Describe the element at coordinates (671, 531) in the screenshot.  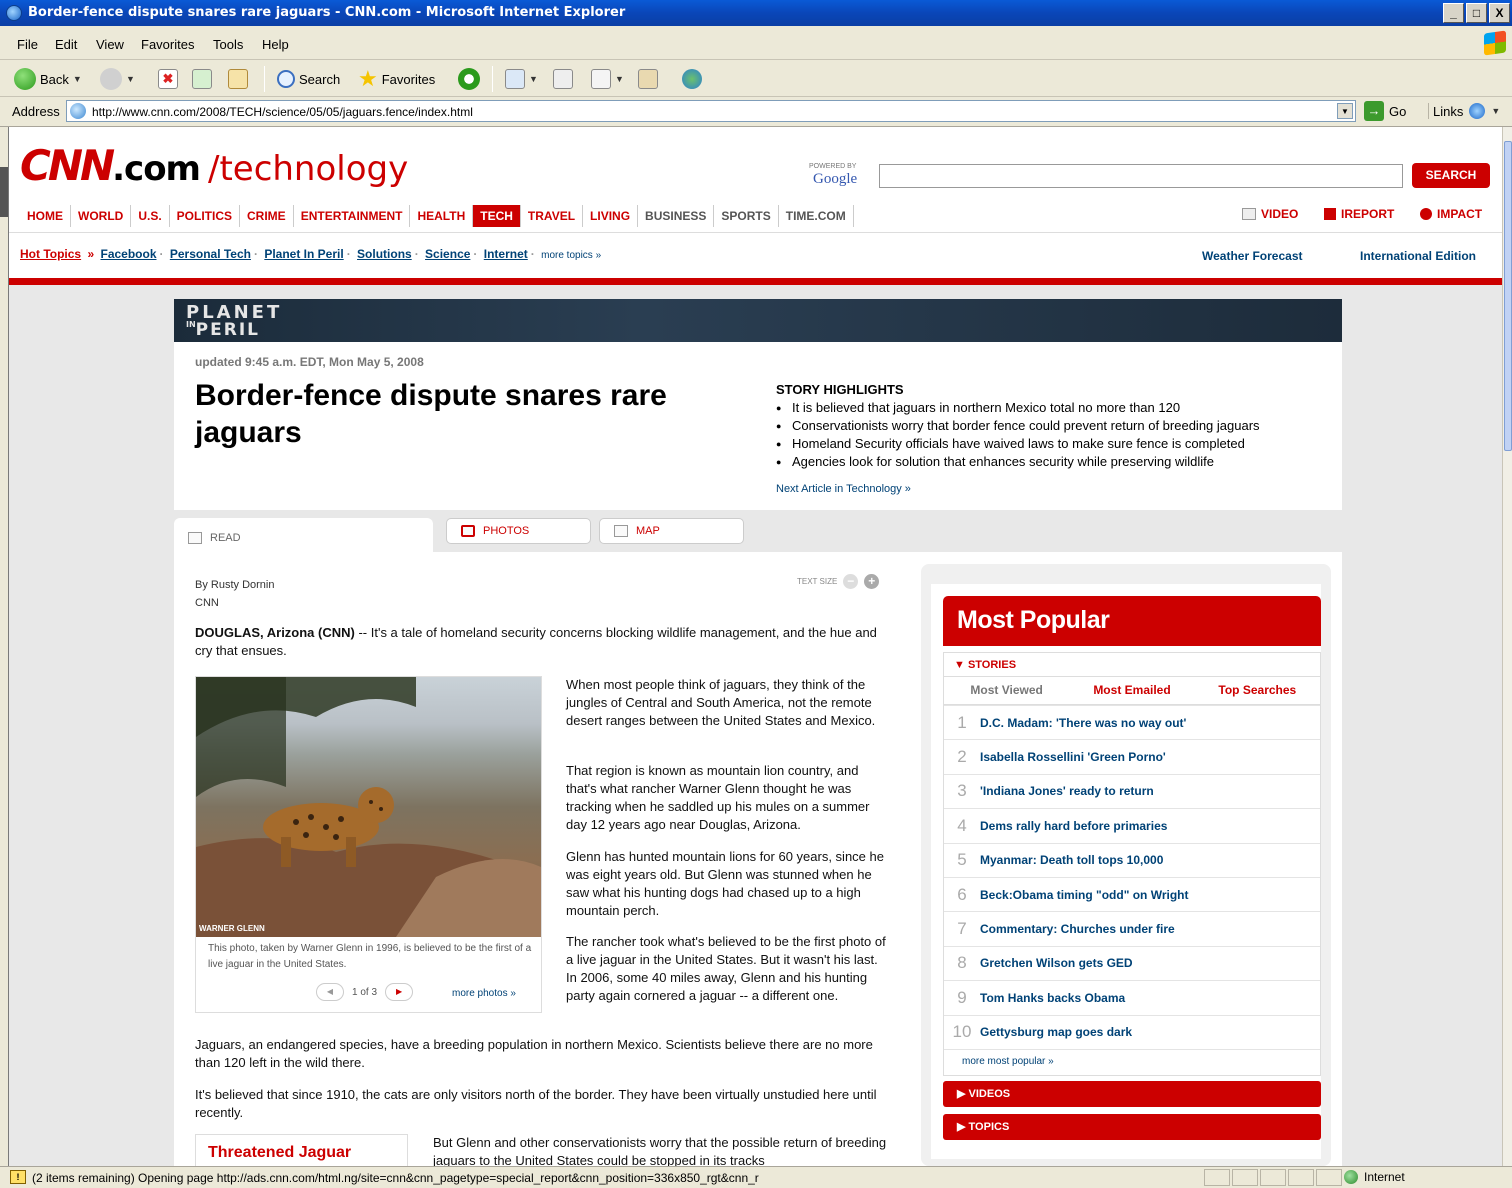
I see `tab-map: MAP` at that location.